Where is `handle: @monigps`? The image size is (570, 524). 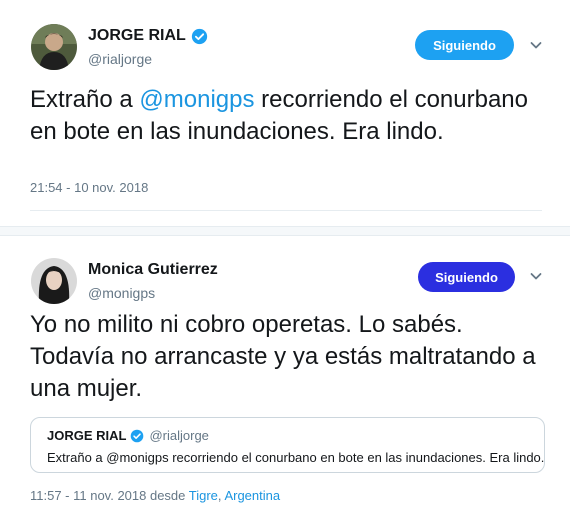 handle: @monigps is located at coordinates (121, 293).